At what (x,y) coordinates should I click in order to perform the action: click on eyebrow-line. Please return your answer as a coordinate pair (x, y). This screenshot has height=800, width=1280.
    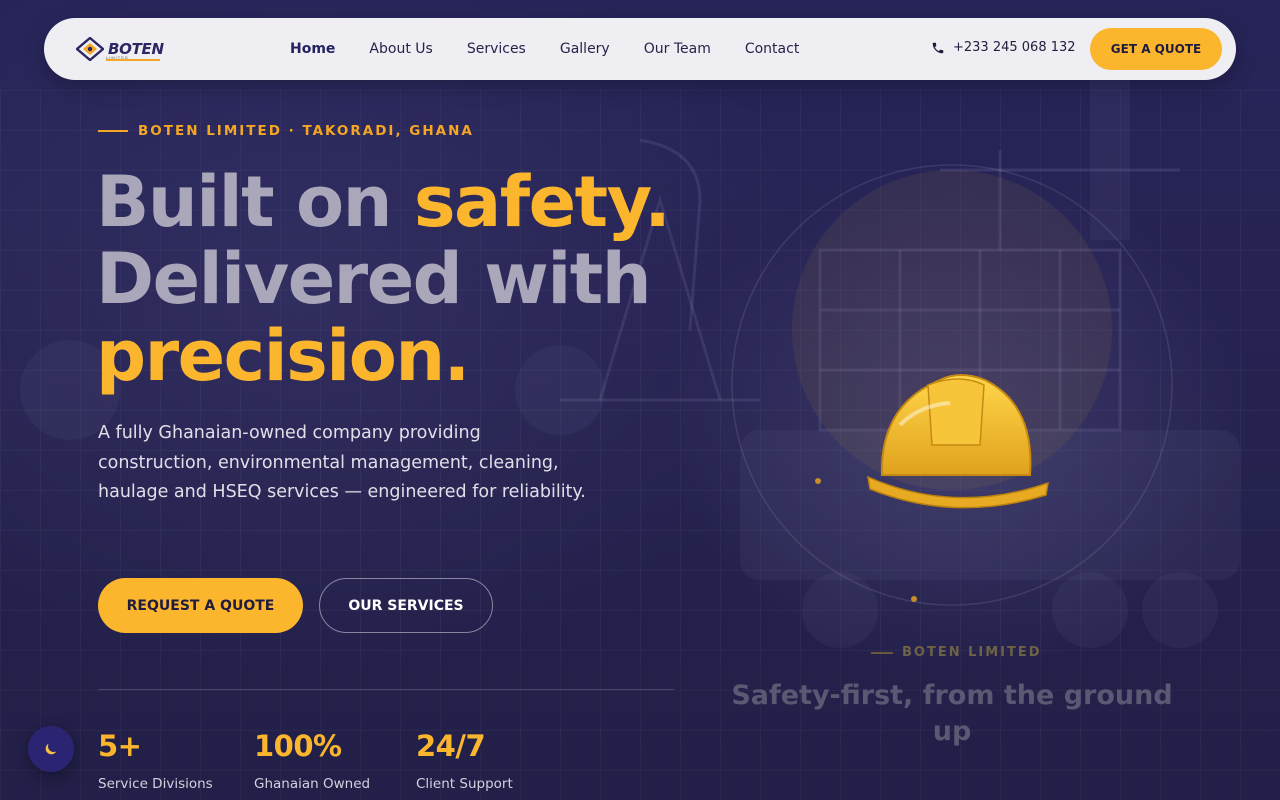
    Looking at the image, I should click on (113, 131).